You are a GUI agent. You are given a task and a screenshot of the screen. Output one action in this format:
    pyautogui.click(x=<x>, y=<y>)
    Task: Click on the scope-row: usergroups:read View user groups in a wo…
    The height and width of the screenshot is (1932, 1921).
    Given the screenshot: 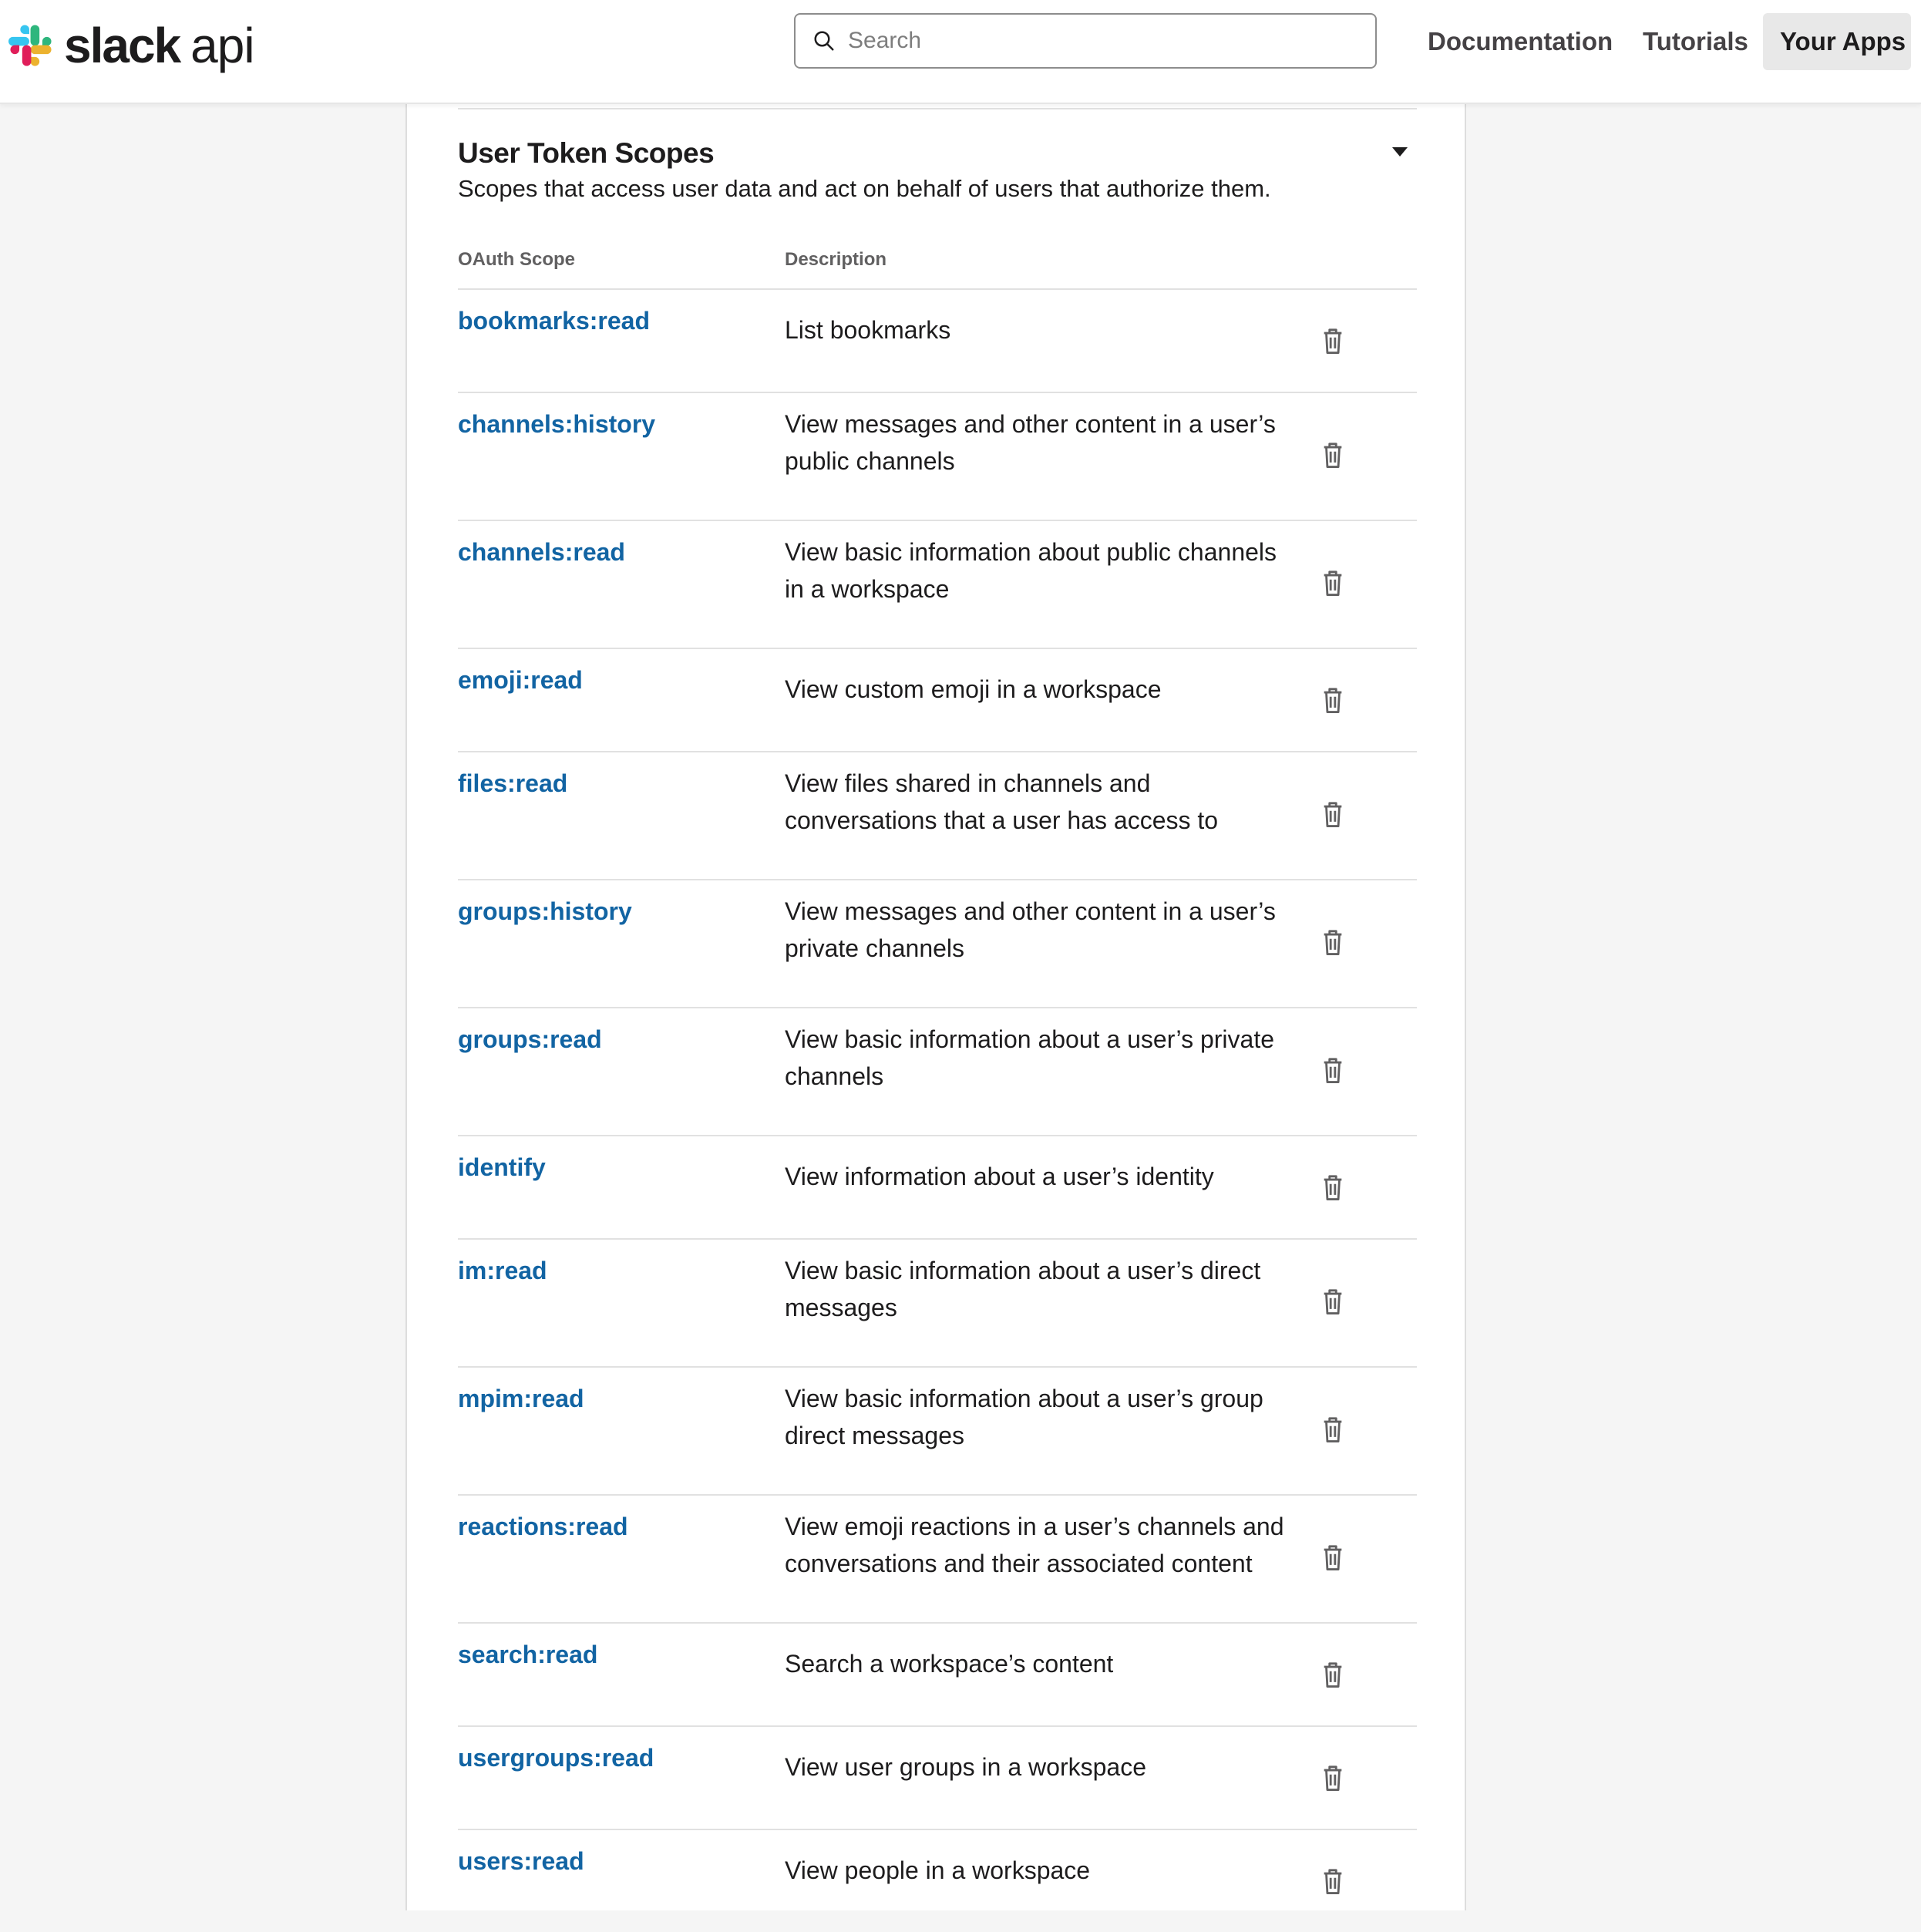 What is the action you would take?
    pyautogui.click(x=937, y=1777)
    